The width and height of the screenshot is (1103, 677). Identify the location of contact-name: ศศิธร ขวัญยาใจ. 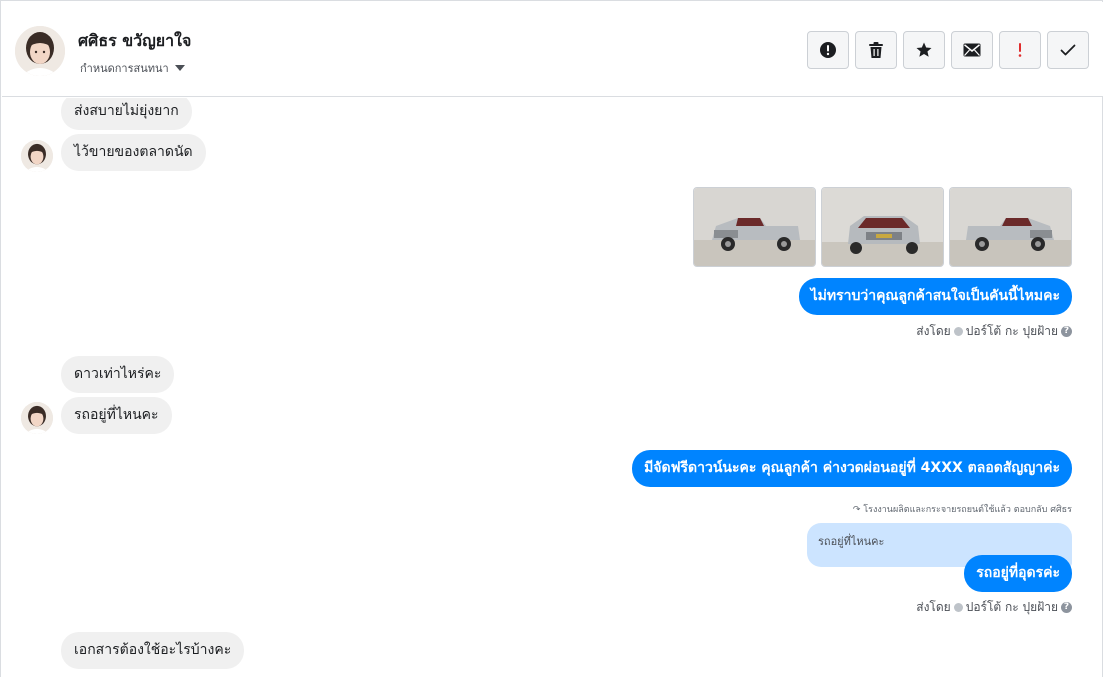
(134, 41).